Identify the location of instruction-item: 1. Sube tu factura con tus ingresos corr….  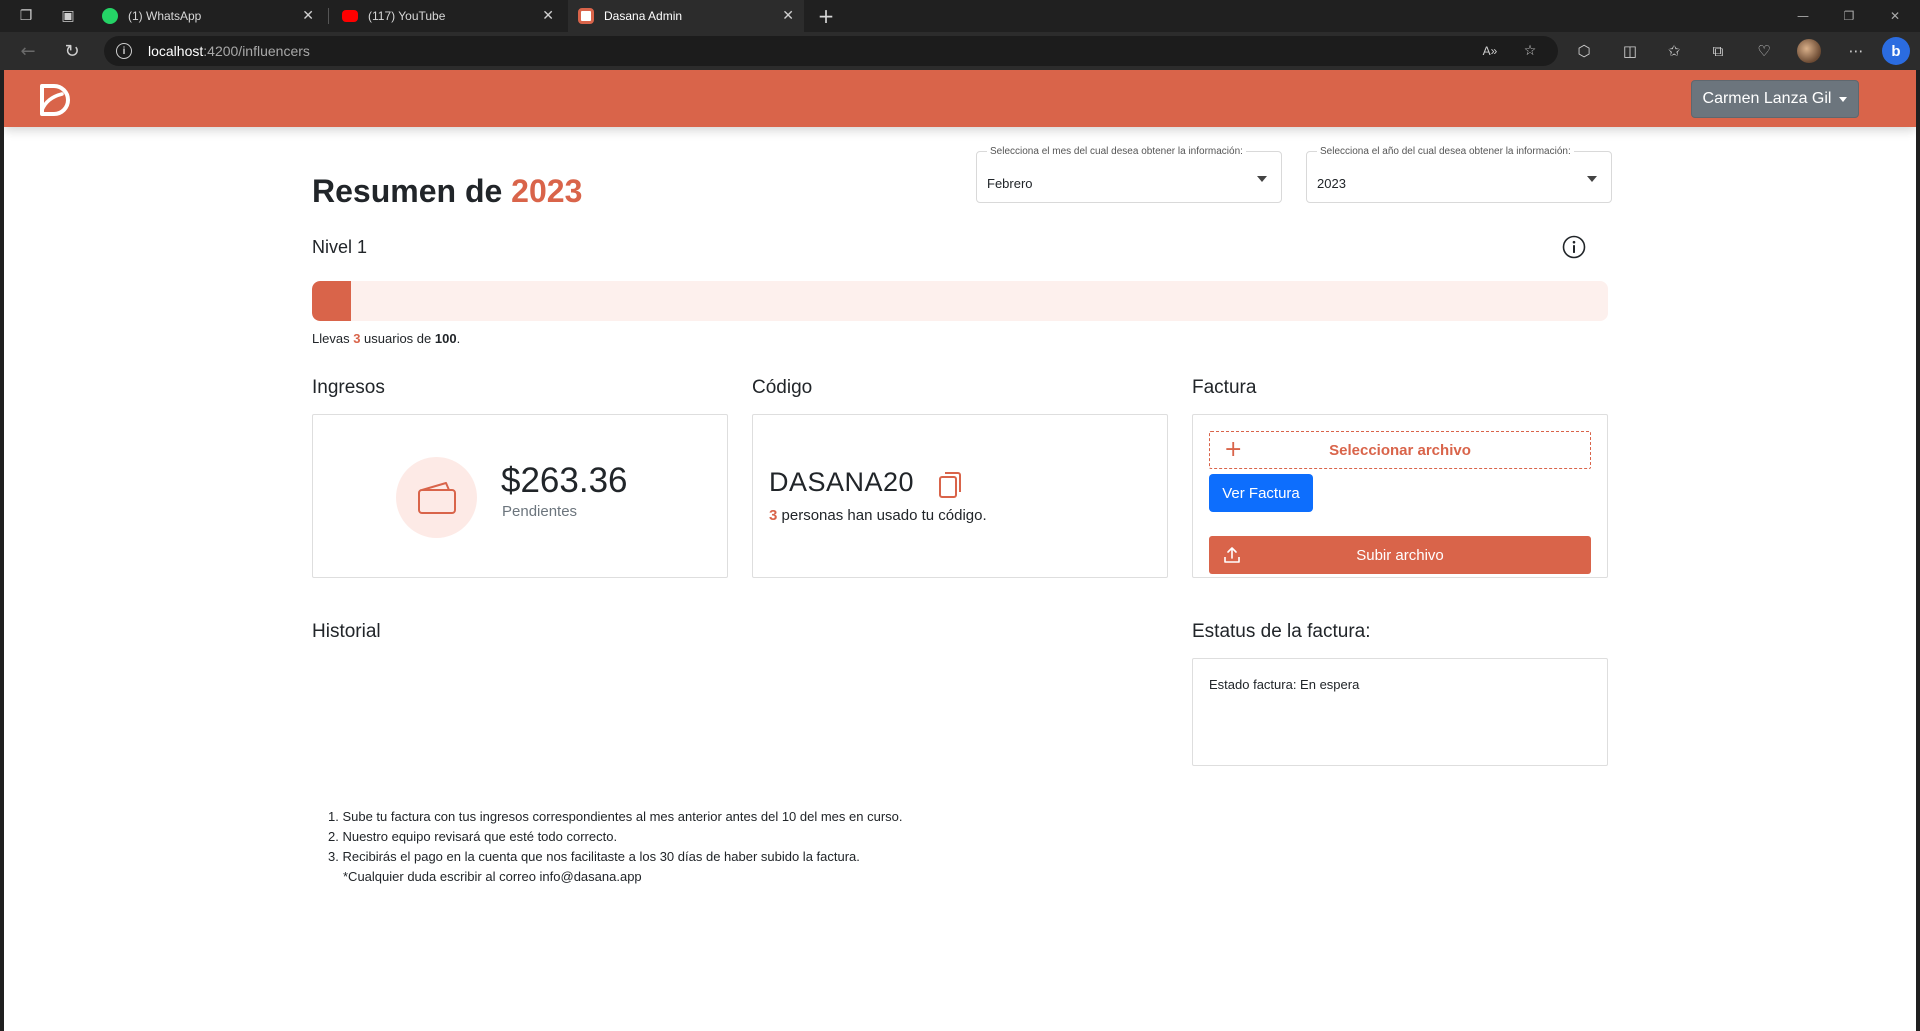
(615, 816).